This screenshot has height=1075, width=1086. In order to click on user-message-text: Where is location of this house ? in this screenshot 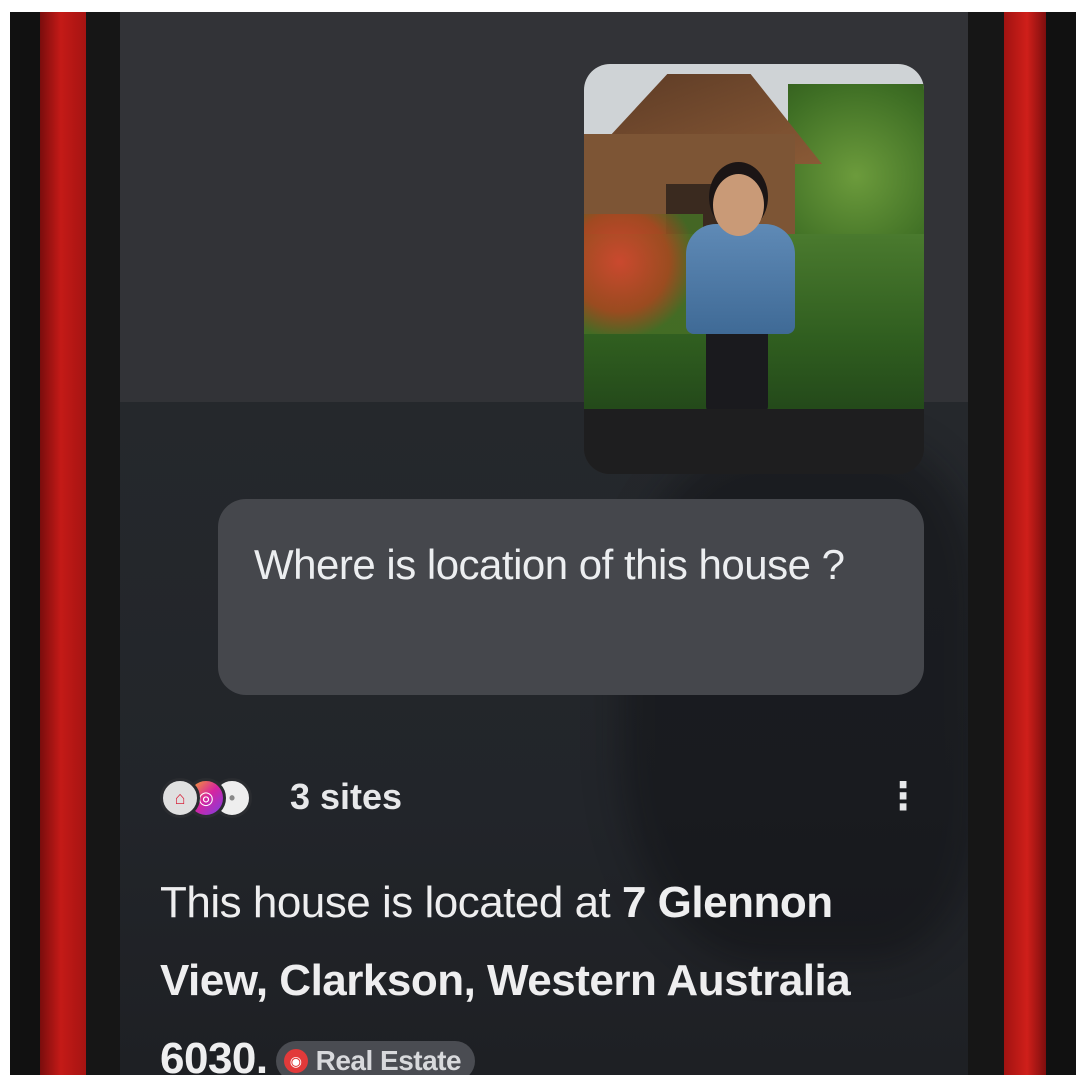, I will do `click(549, 564)`.